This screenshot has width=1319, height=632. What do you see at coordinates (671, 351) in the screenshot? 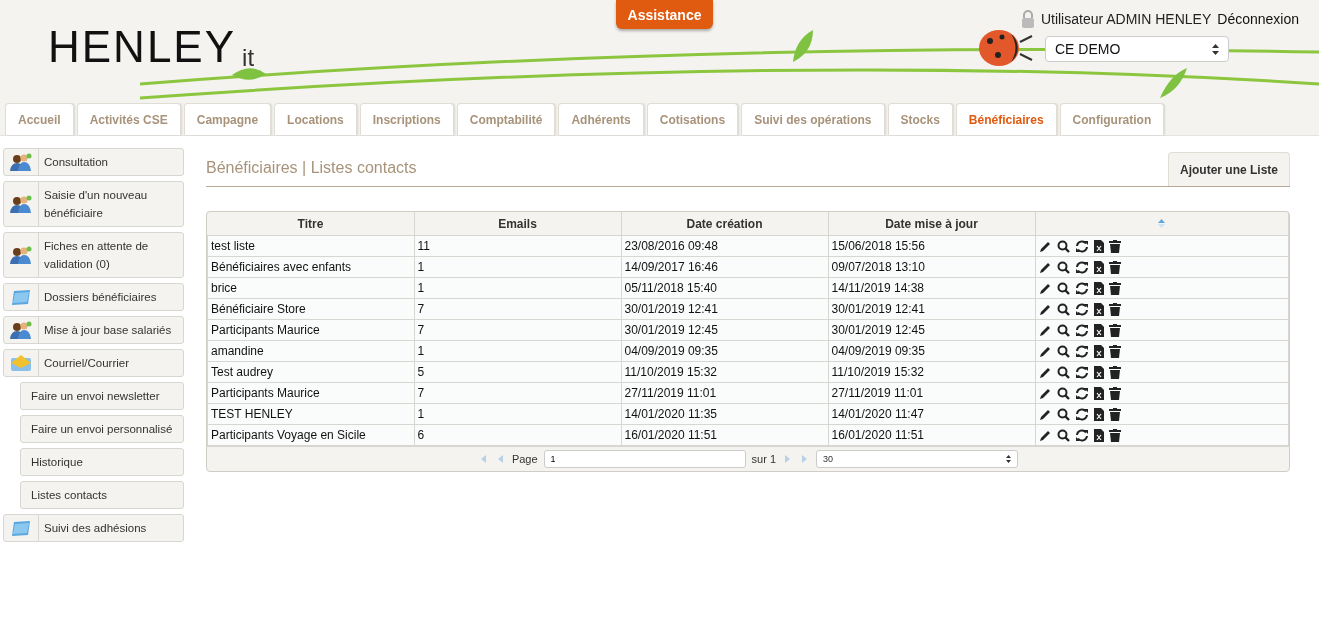
I see `table-cell: 04/09/2019 09:35` at bounding box center [671, 351].